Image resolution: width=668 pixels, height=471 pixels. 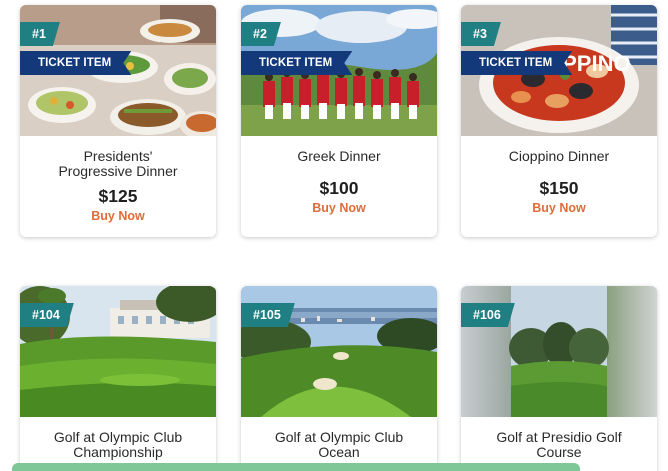 I want to click on item-title: Golf at Presidio Golf Course, so click(x=559, y=445).